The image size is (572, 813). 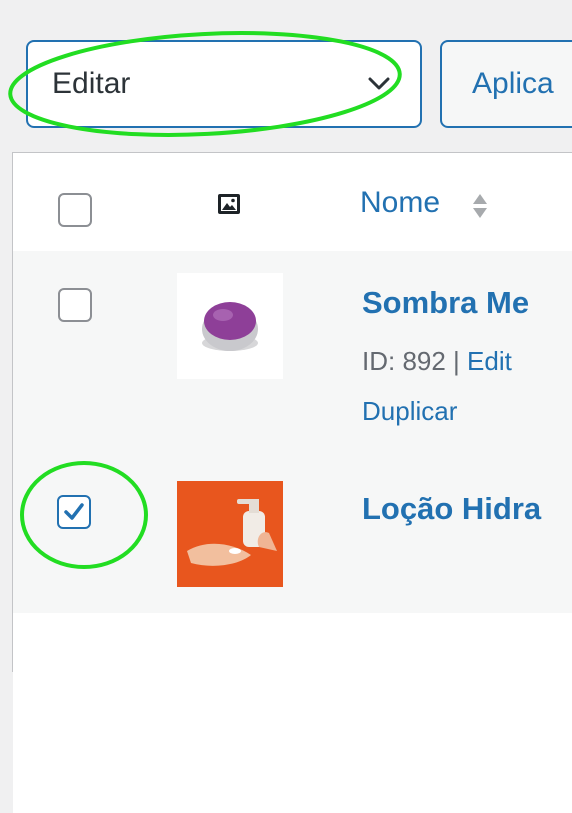 I want to click on row-meta: ID: 892 | Edit, so click(x=437, y=361).